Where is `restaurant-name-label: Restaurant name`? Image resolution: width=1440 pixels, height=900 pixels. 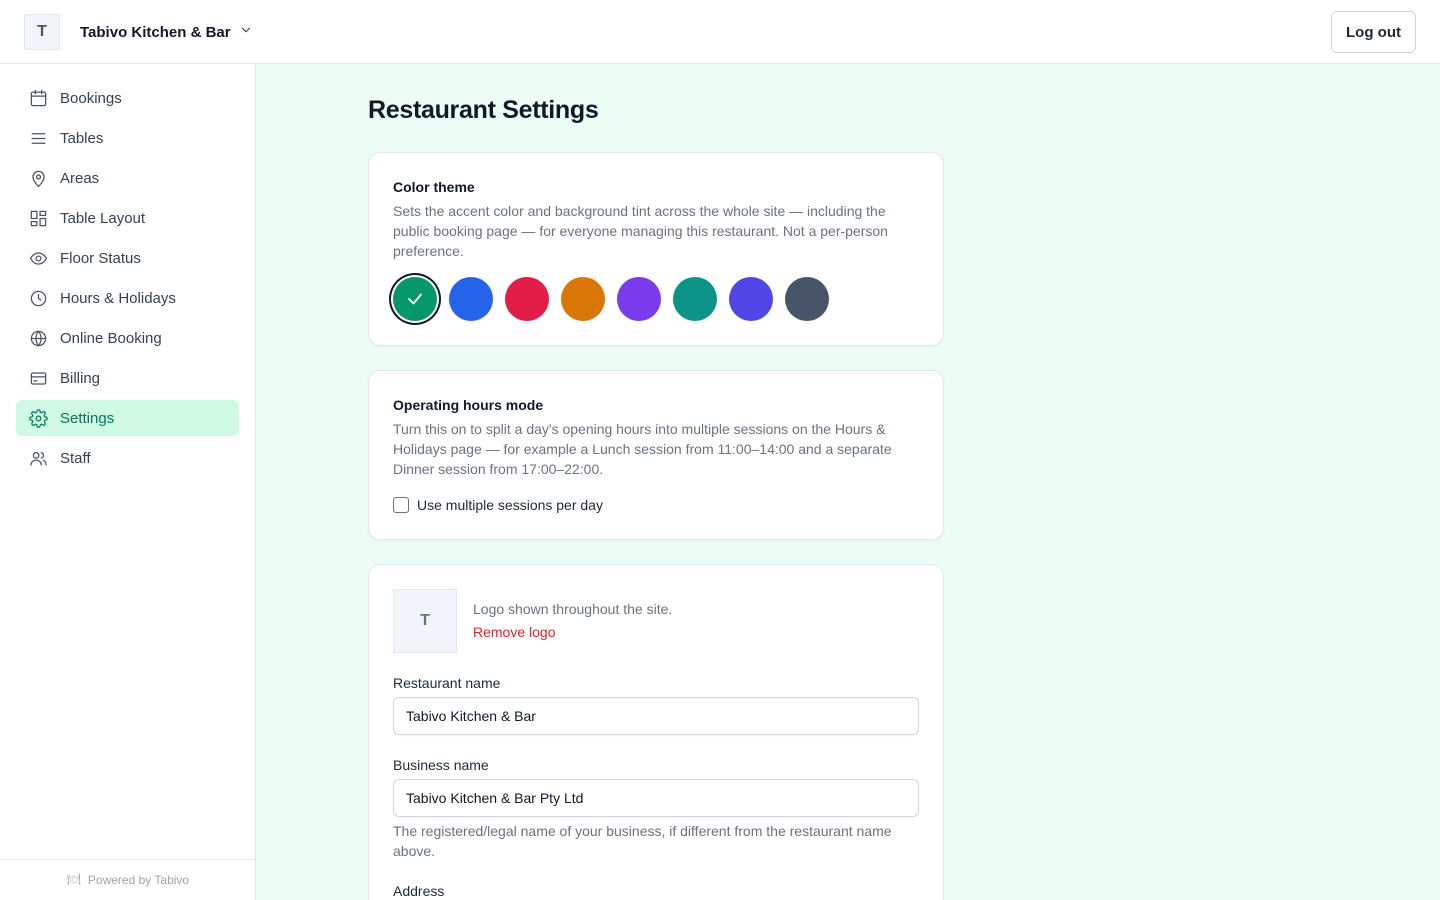 restaurant-name-label: Restaurant name is located at coordinates (447, 683).